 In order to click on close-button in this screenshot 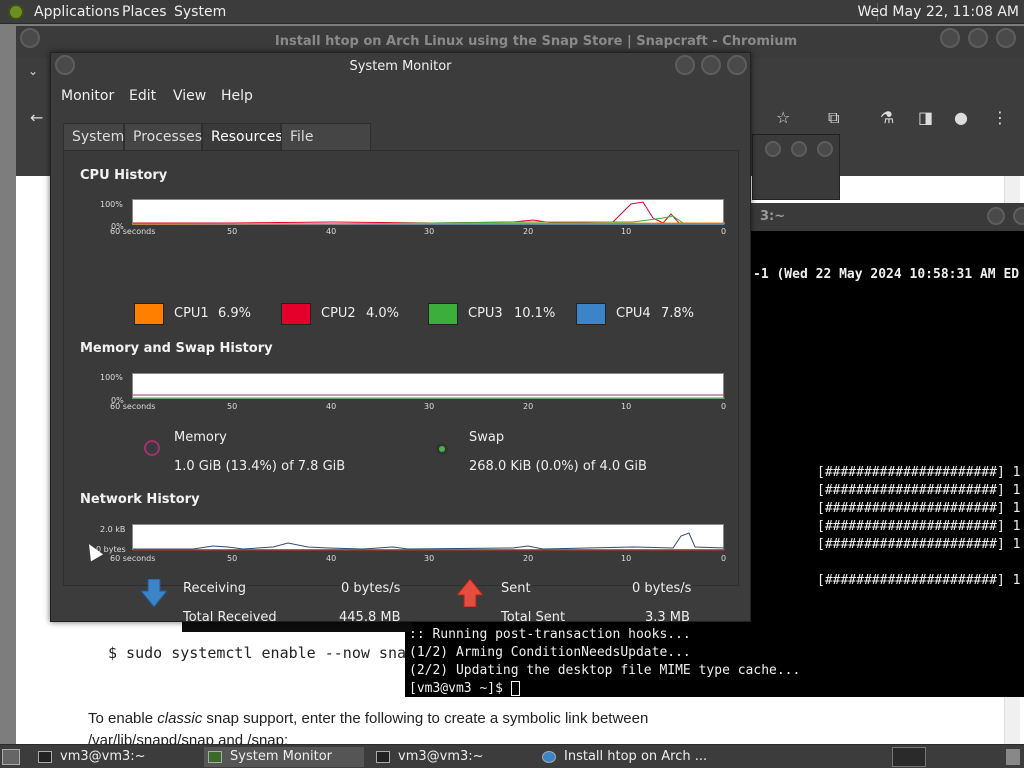, I will do `click(1006, 38)`.